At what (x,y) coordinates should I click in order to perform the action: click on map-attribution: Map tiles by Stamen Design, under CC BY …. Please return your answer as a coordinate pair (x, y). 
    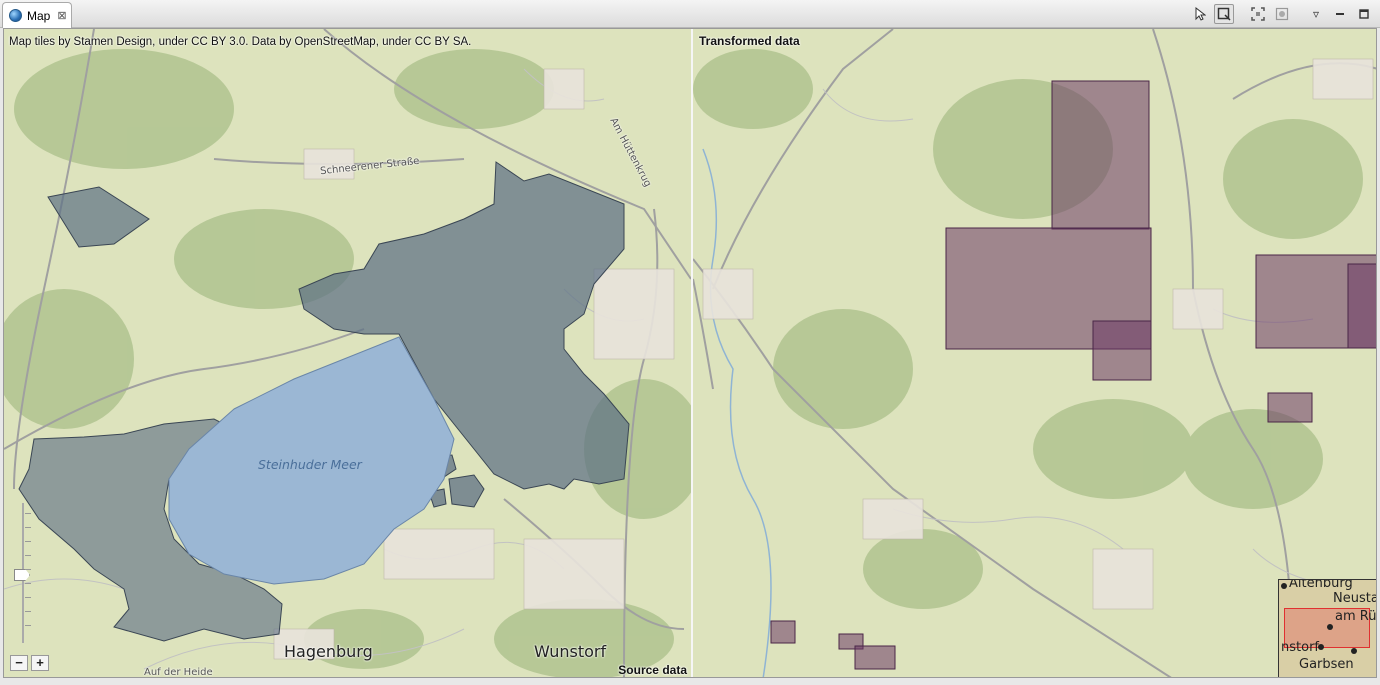
    Looking at the image, I should click on (240, 42).